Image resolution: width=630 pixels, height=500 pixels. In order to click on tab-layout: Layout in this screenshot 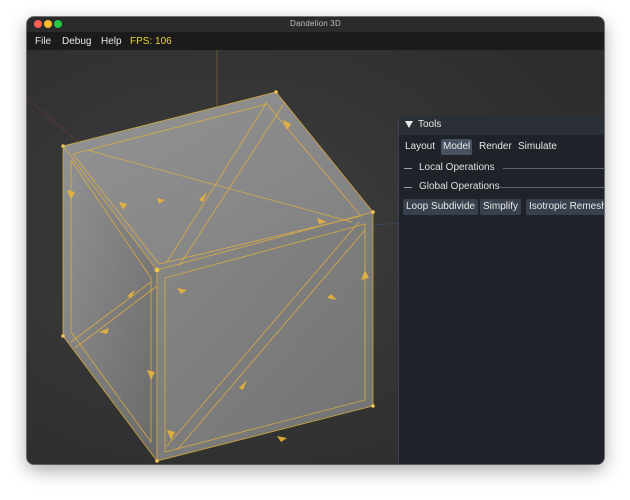, I will do `click(420, 147)`.